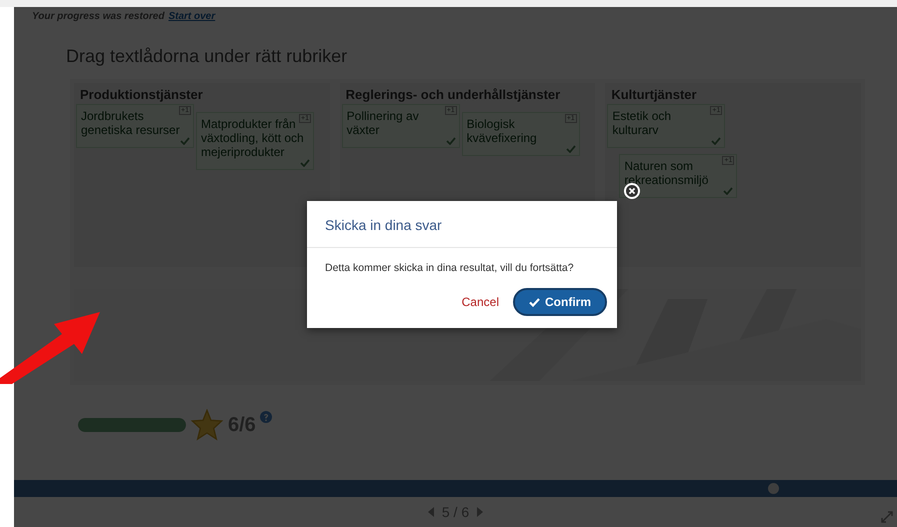 The height and width of the screenshot is (527, 897). What do you see at coordinates (534, 302) in the screenshot?
I see `check-icon` at bounding box center [534, 302].